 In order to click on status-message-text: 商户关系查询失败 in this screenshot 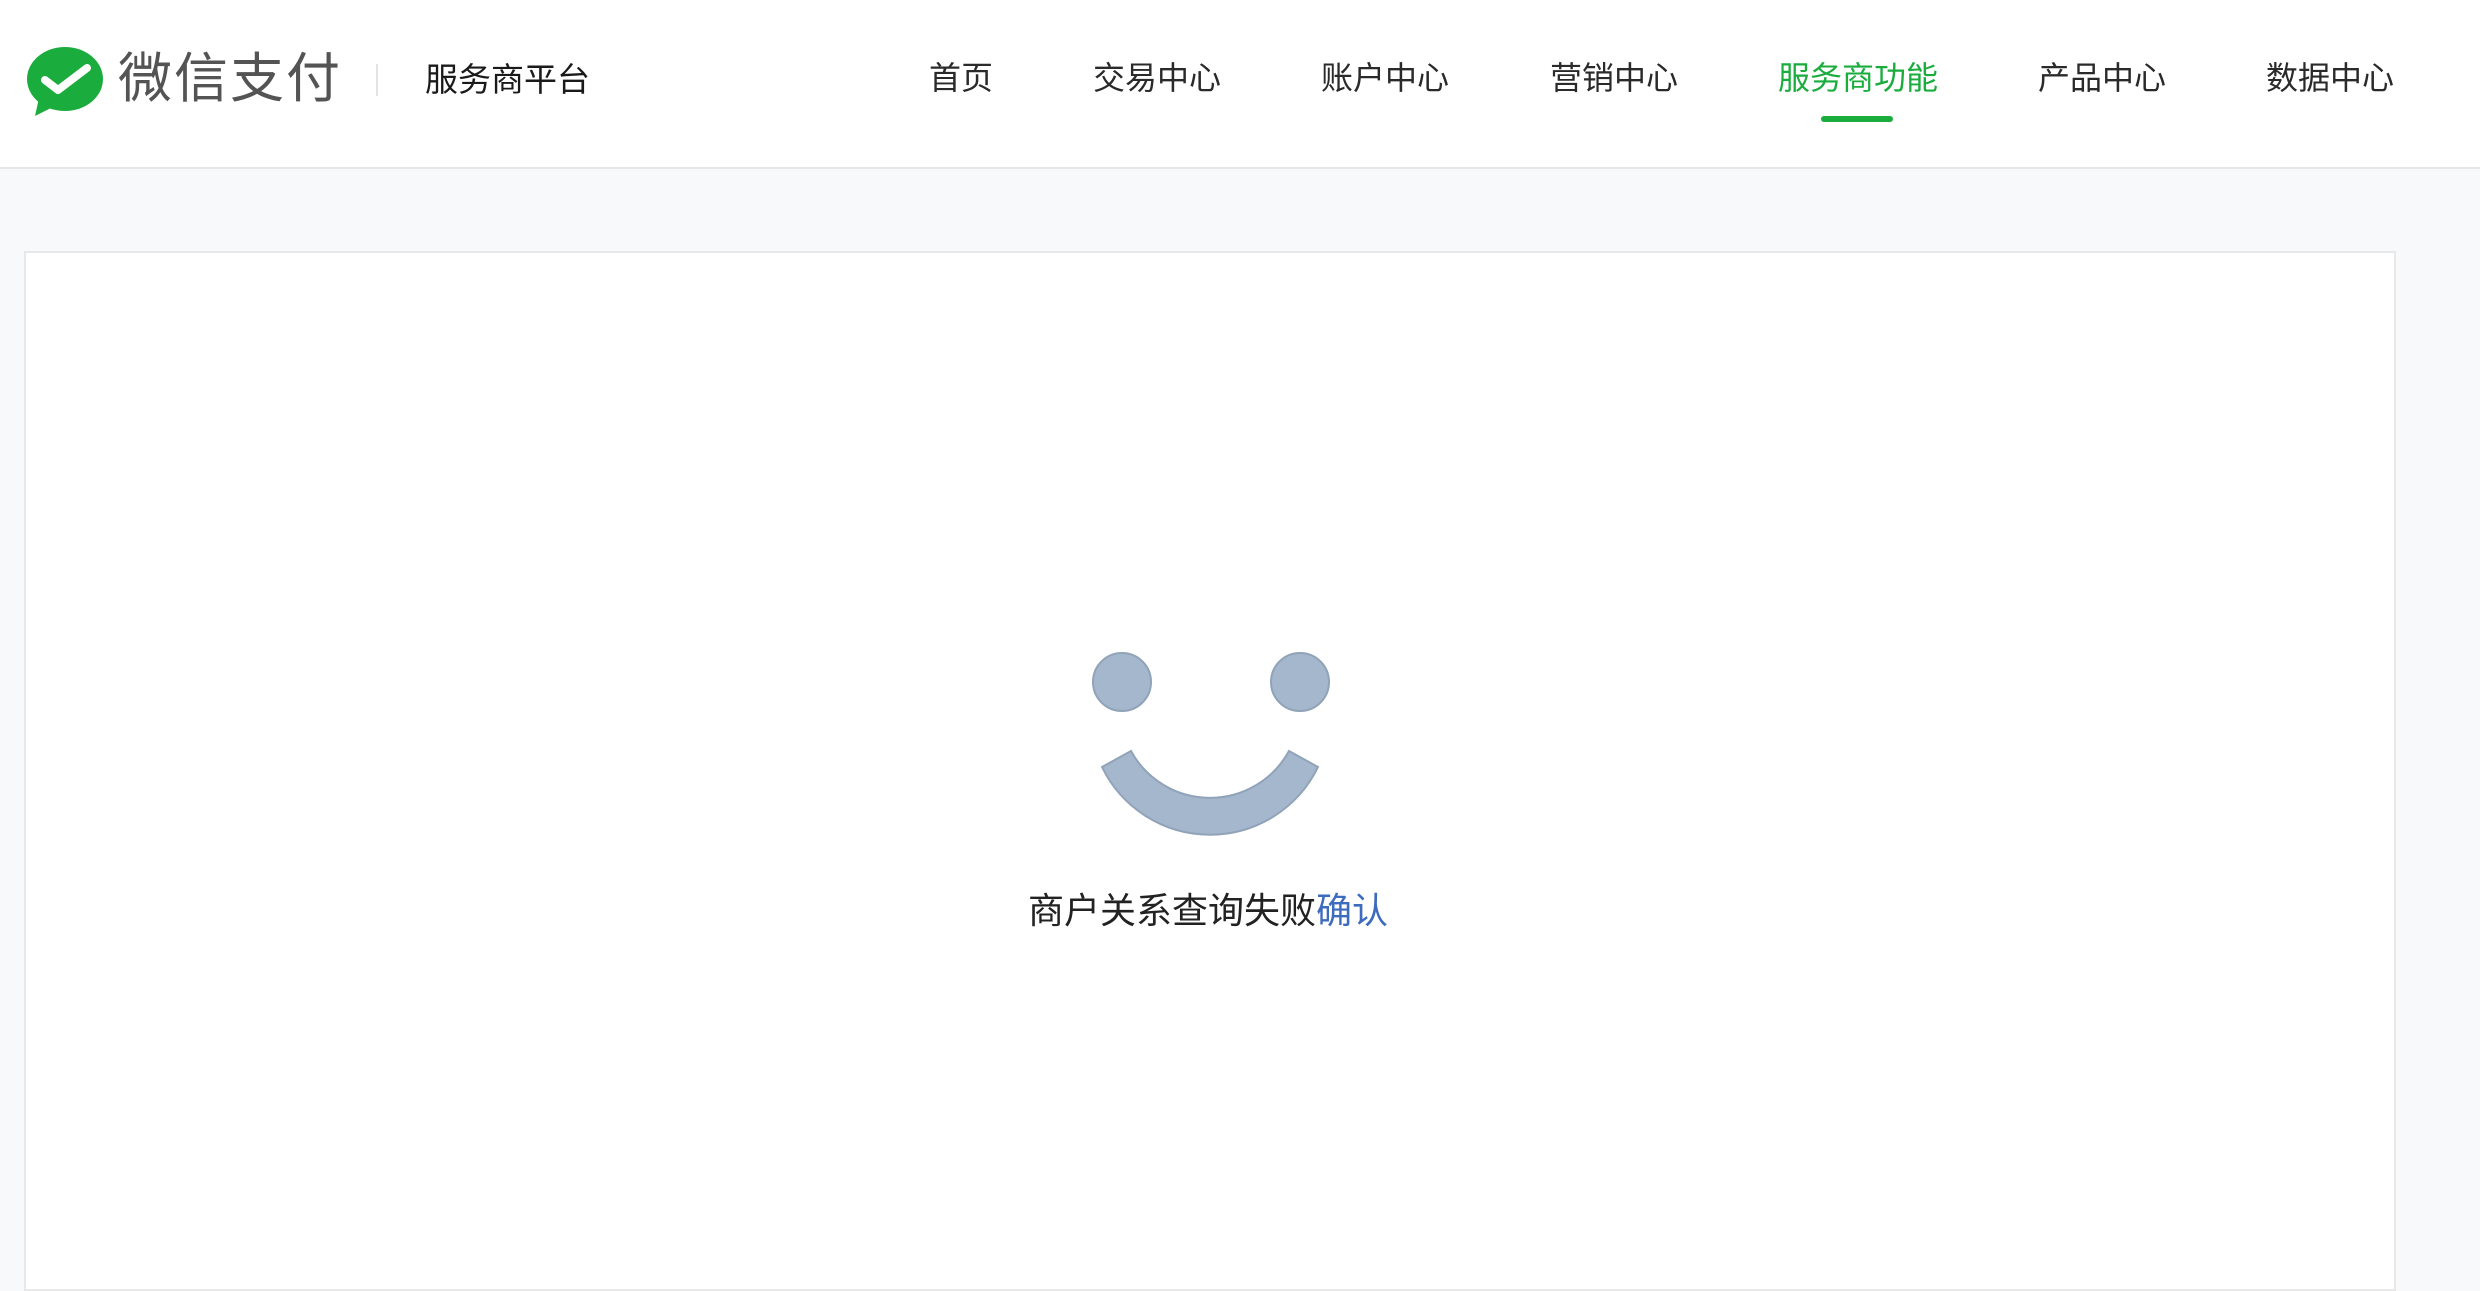, I will do `click(1172, 911)`.